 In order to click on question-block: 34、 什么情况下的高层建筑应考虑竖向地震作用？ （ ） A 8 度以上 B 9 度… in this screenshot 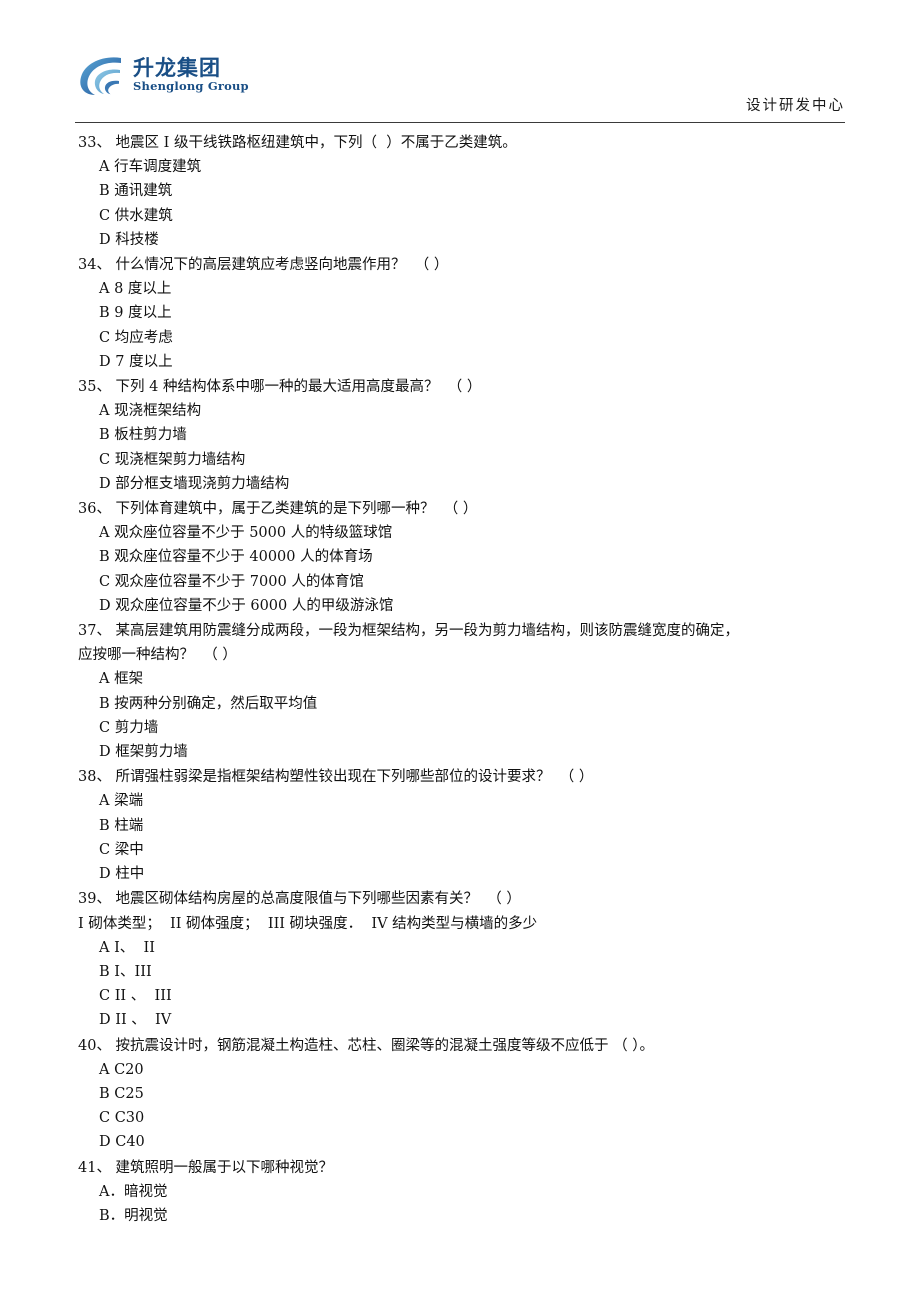, I will do `click(470, 313)`.